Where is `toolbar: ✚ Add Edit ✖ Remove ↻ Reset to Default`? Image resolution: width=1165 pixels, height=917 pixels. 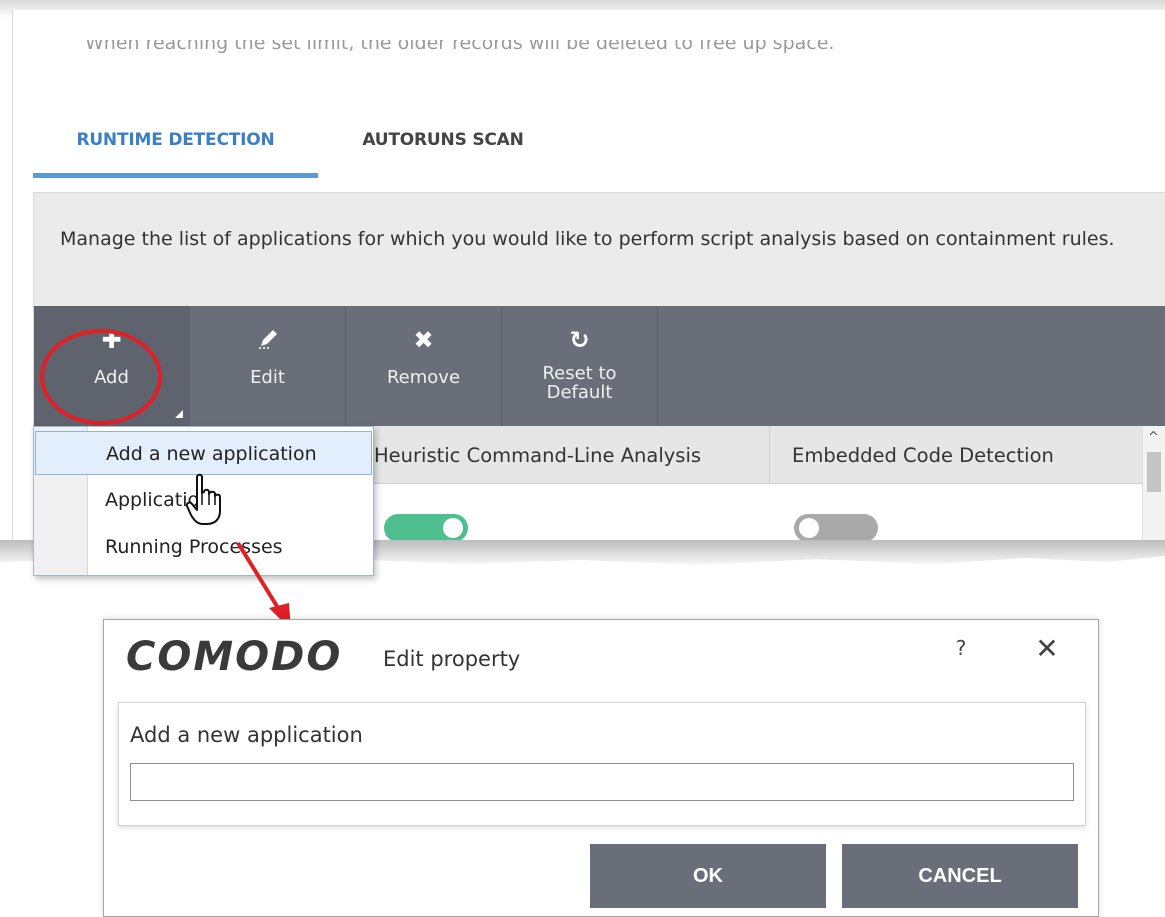
toolbar: ✚ Add Edit ✖ Remove ↻ Reset to Default is located at coordinates (599, 366).